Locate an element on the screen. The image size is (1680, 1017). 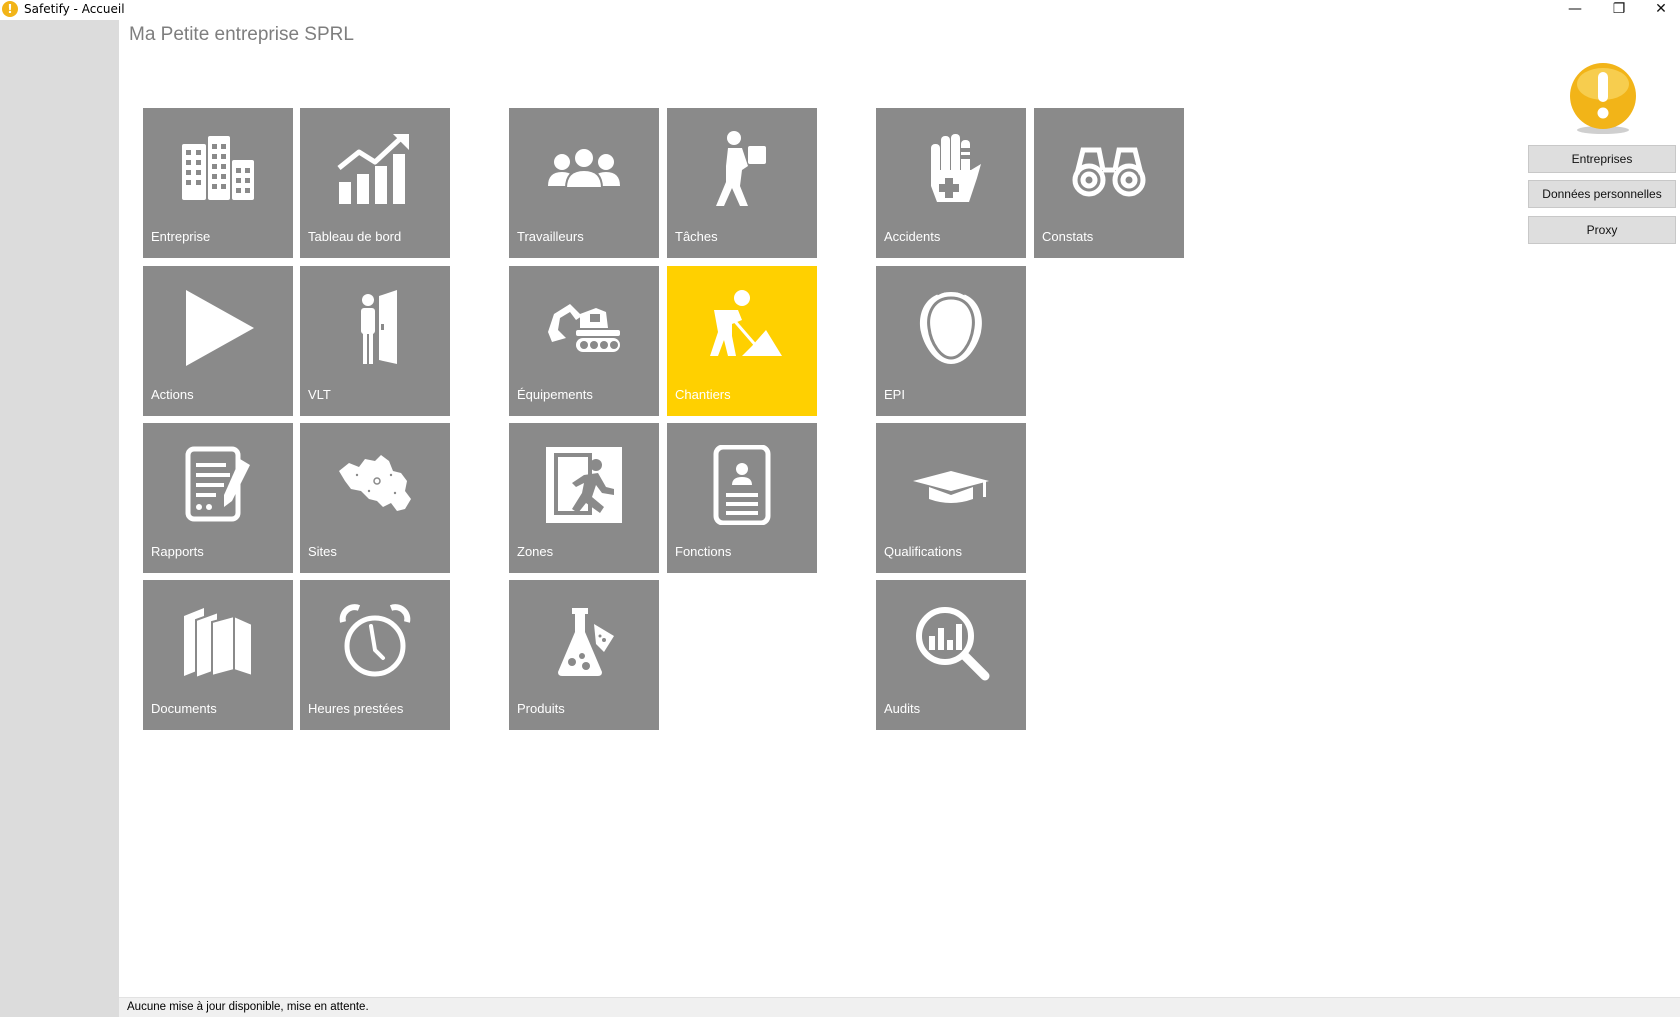
tile-tableau-de-bord: Tableau de bord is located at coordinates (375, 183).